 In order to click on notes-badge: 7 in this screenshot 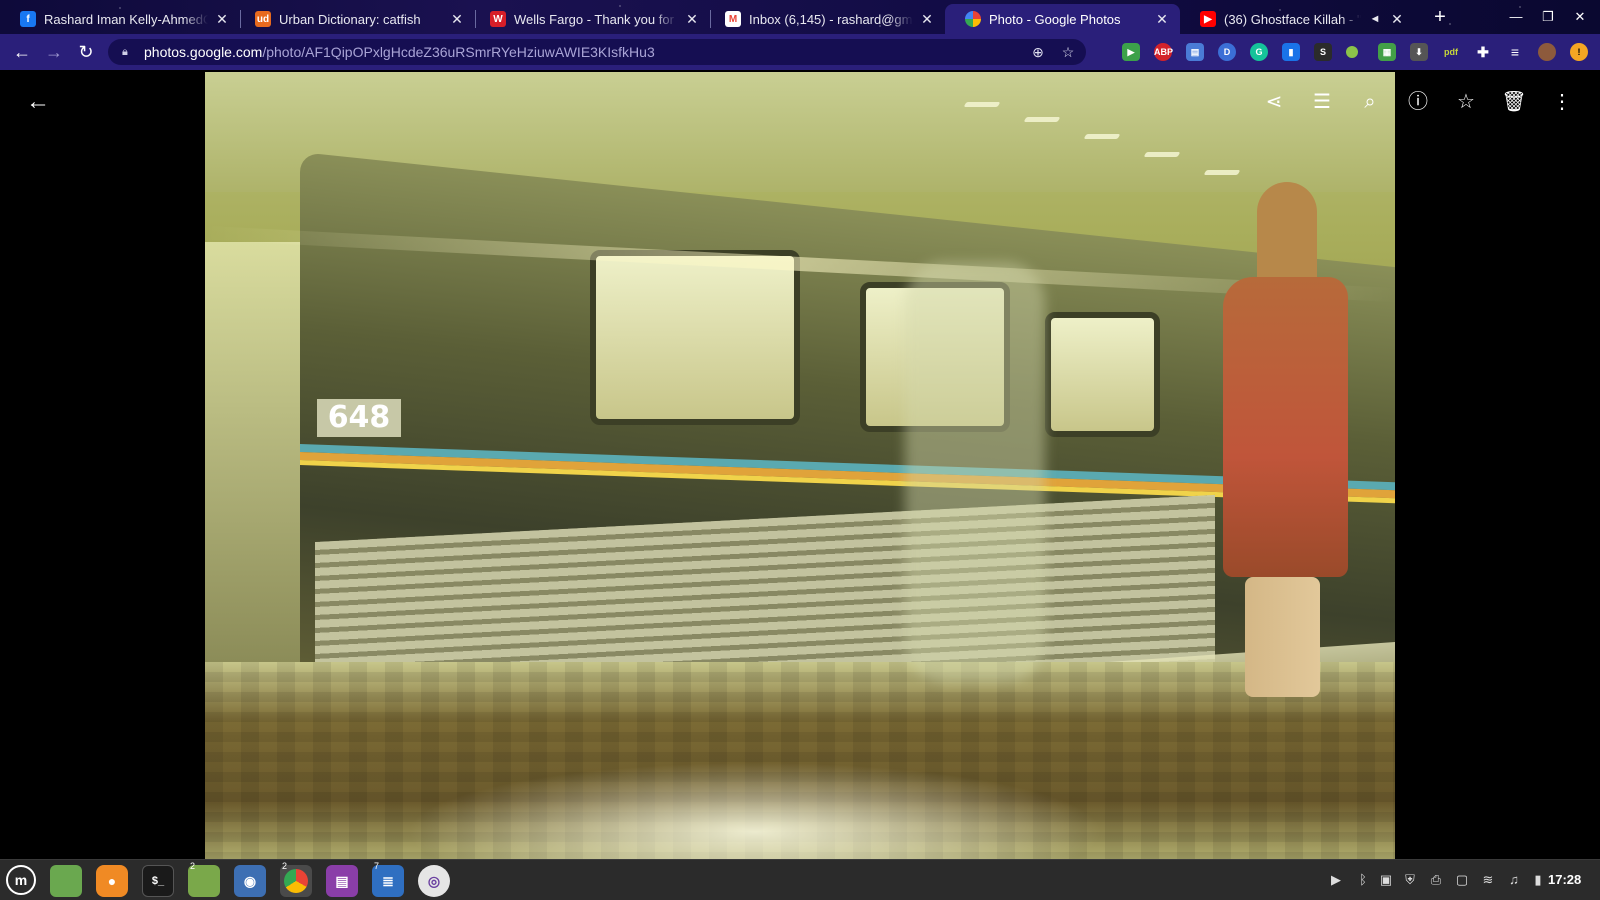, I will do `click(377, 866)`.